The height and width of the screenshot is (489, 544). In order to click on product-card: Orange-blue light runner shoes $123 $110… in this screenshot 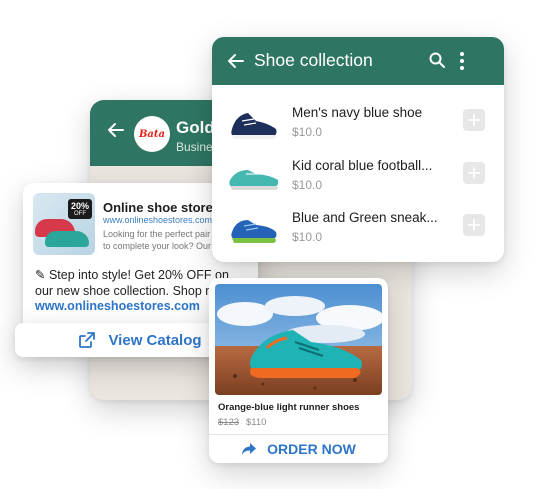, I will do `click(298, 370)`.